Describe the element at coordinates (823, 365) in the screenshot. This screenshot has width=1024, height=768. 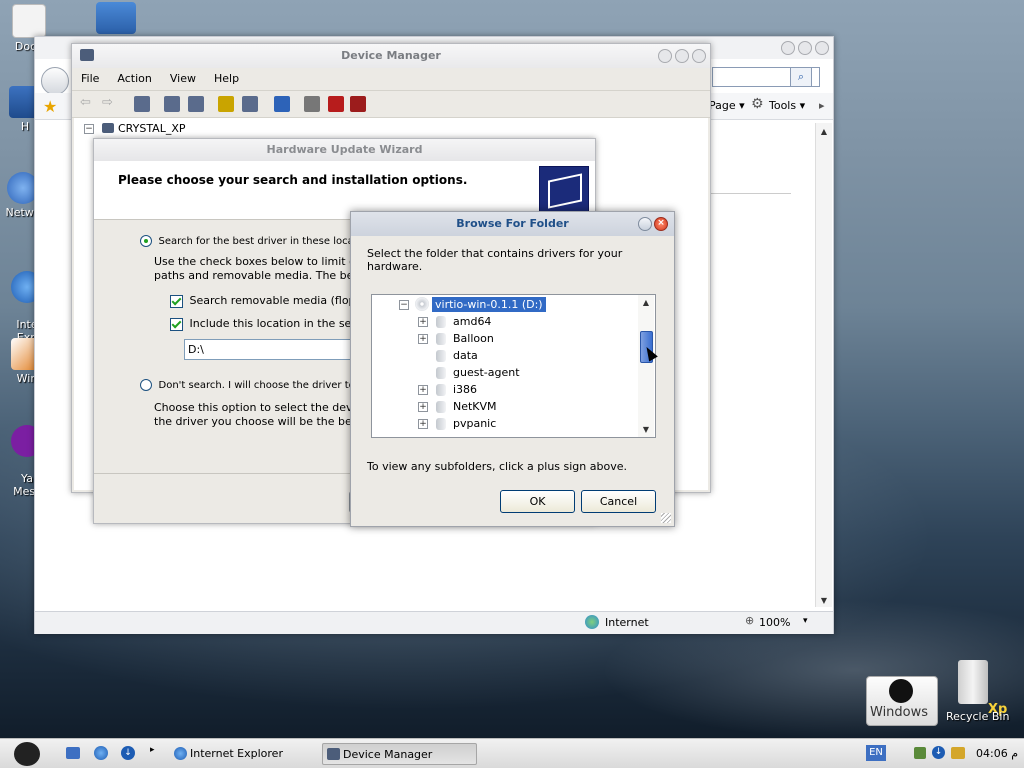
I see `ie-scrollbar: ▲ ▼` at that location.